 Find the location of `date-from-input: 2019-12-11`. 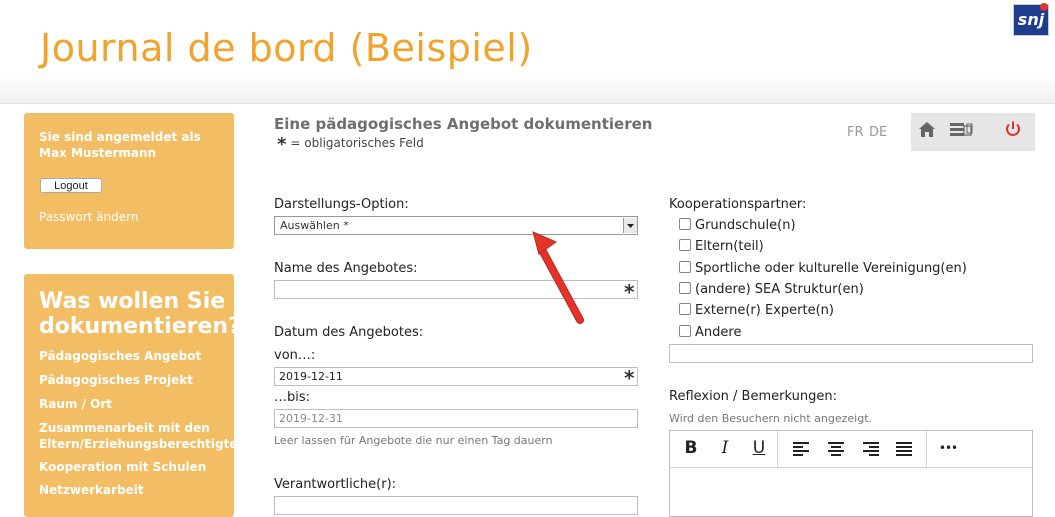

date-from-input: 2019-12-11 is located at coordinates (456, 376).